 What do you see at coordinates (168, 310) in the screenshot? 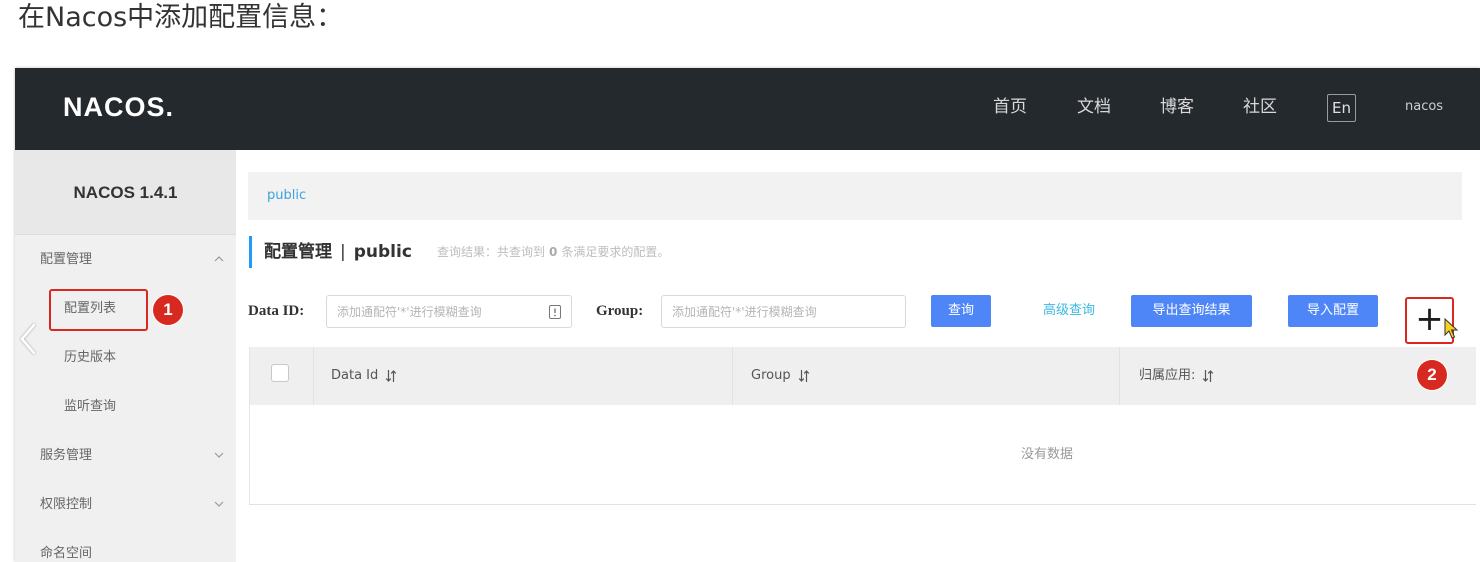
I see `annotation-badge-1: 1` at bounding box center [168, 310].